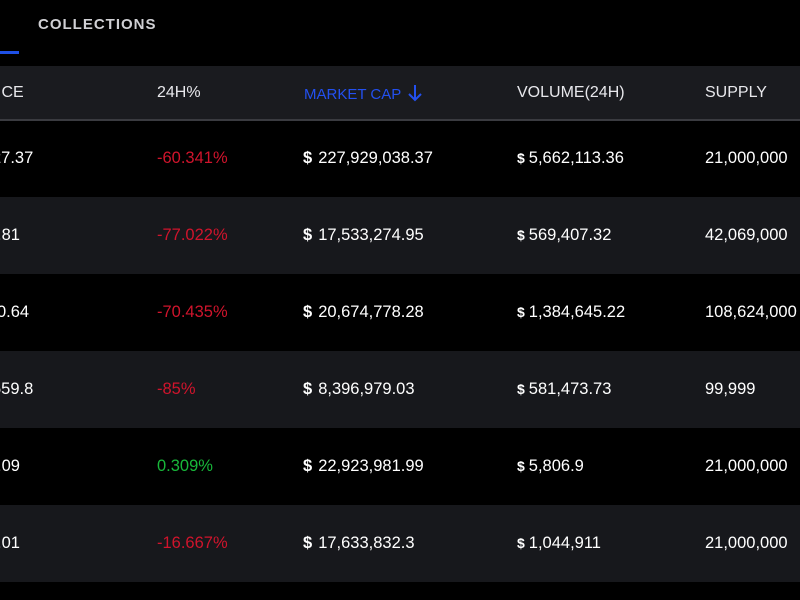  Describe the element at coordinates (577, 312) in the screenshot. I see `volume-value: 1,384,645.22` at that location.